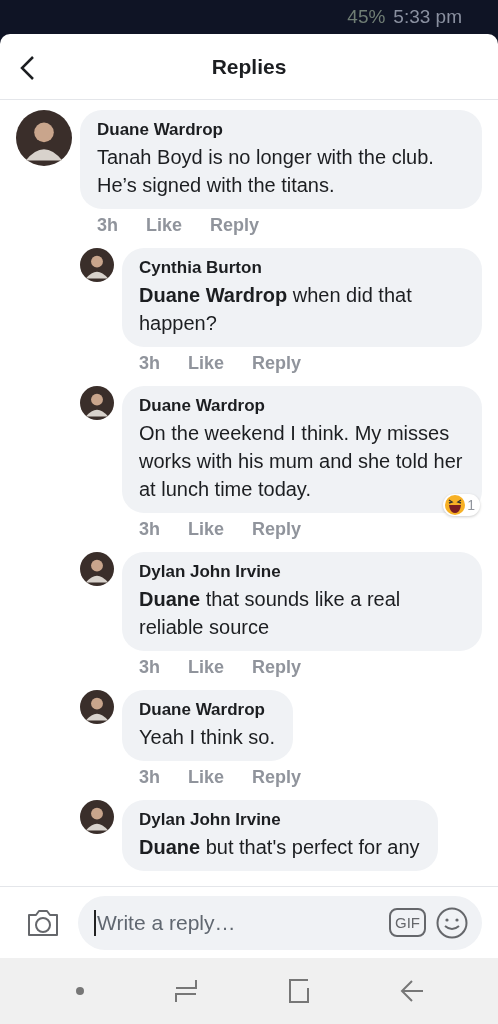  I want to click on battery-level: 45%, so click(366, 17).